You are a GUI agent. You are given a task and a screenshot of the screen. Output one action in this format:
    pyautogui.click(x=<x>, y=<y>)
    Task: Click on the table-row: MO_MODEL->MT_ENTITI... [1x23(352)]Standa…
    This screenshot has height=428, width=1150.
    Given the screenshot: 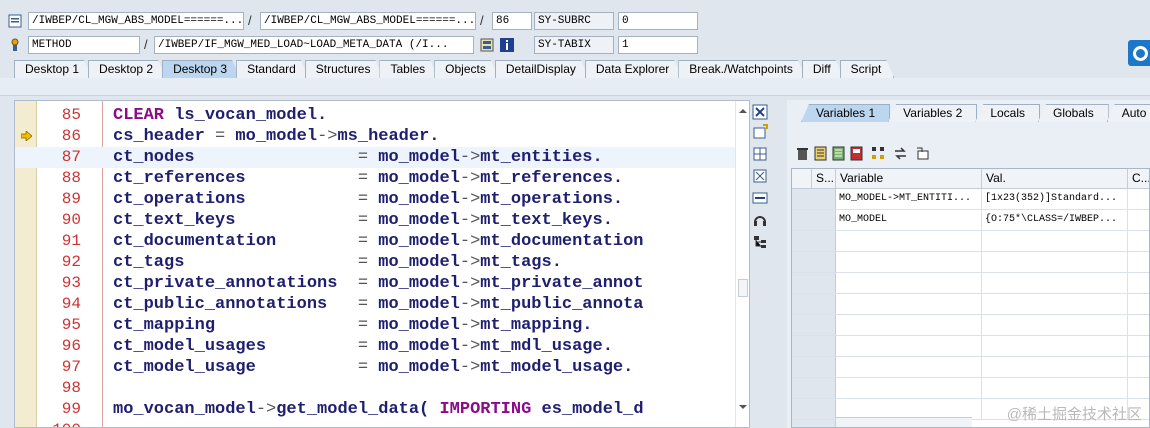 What is the action you would take?
    pyautogui.click(x=970, y=199)
    